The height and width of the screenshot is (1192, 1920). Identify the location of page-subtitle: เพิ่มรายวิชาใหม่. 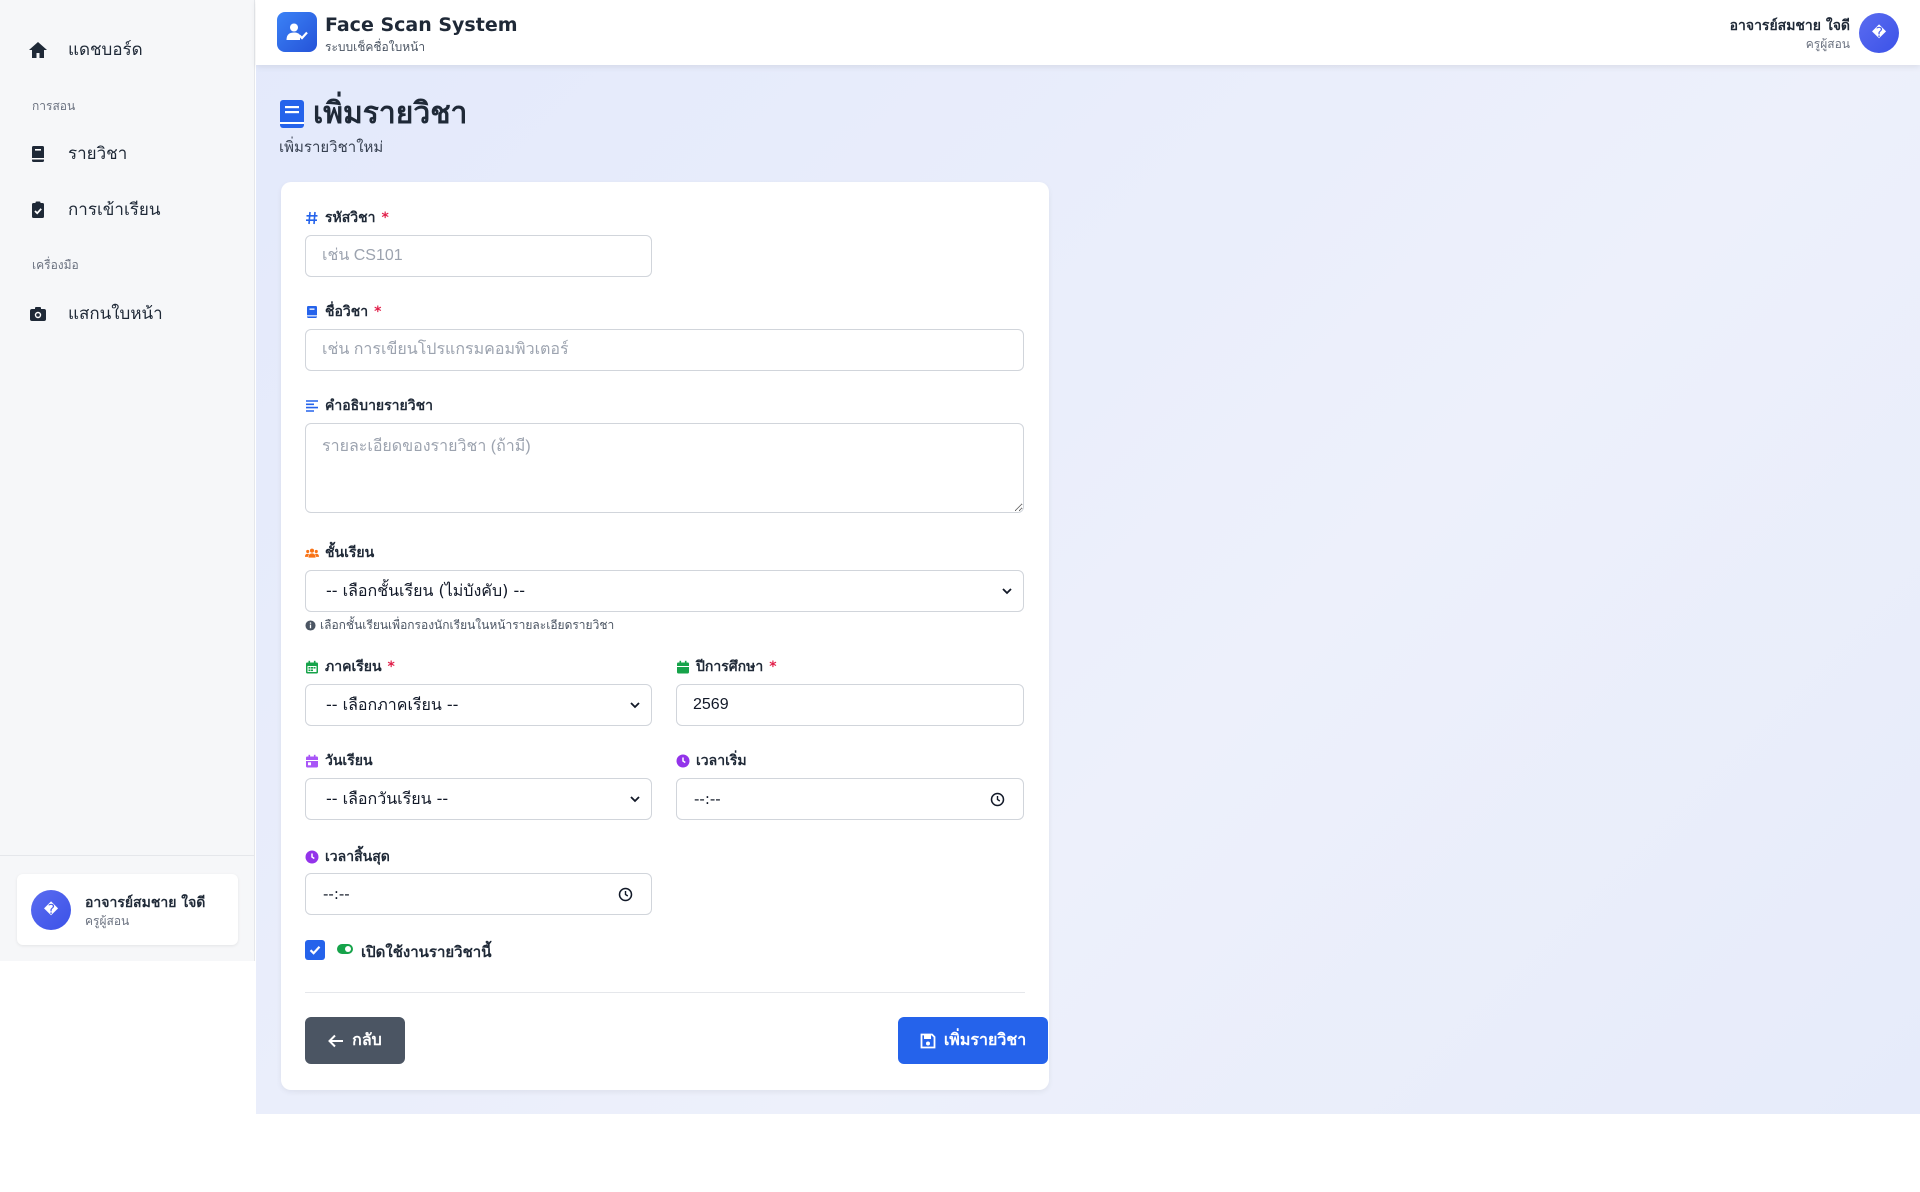
(331, 147).